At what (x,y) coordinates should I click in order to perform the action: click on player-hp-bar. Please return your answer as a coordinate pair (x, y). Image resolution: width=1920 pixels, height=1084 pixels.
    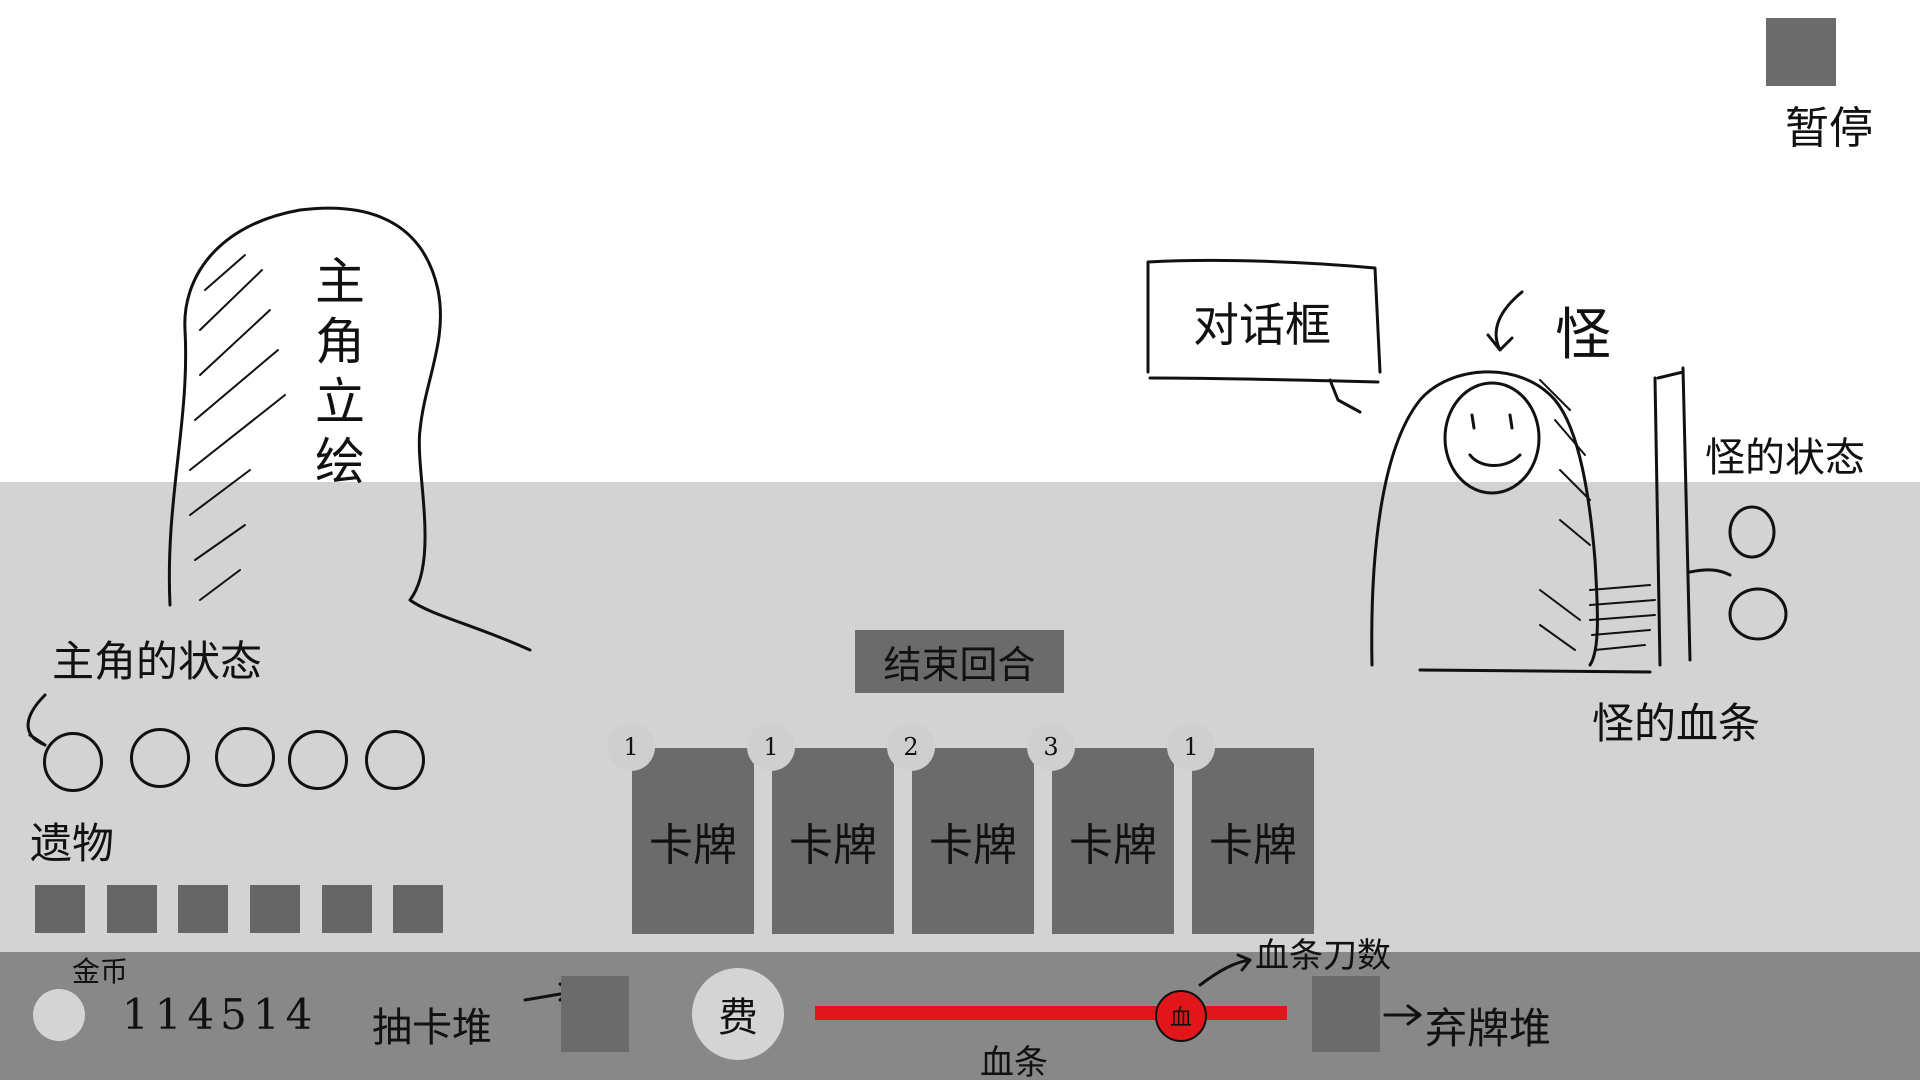
    Looking at the image, I should click on (1051, 1013).